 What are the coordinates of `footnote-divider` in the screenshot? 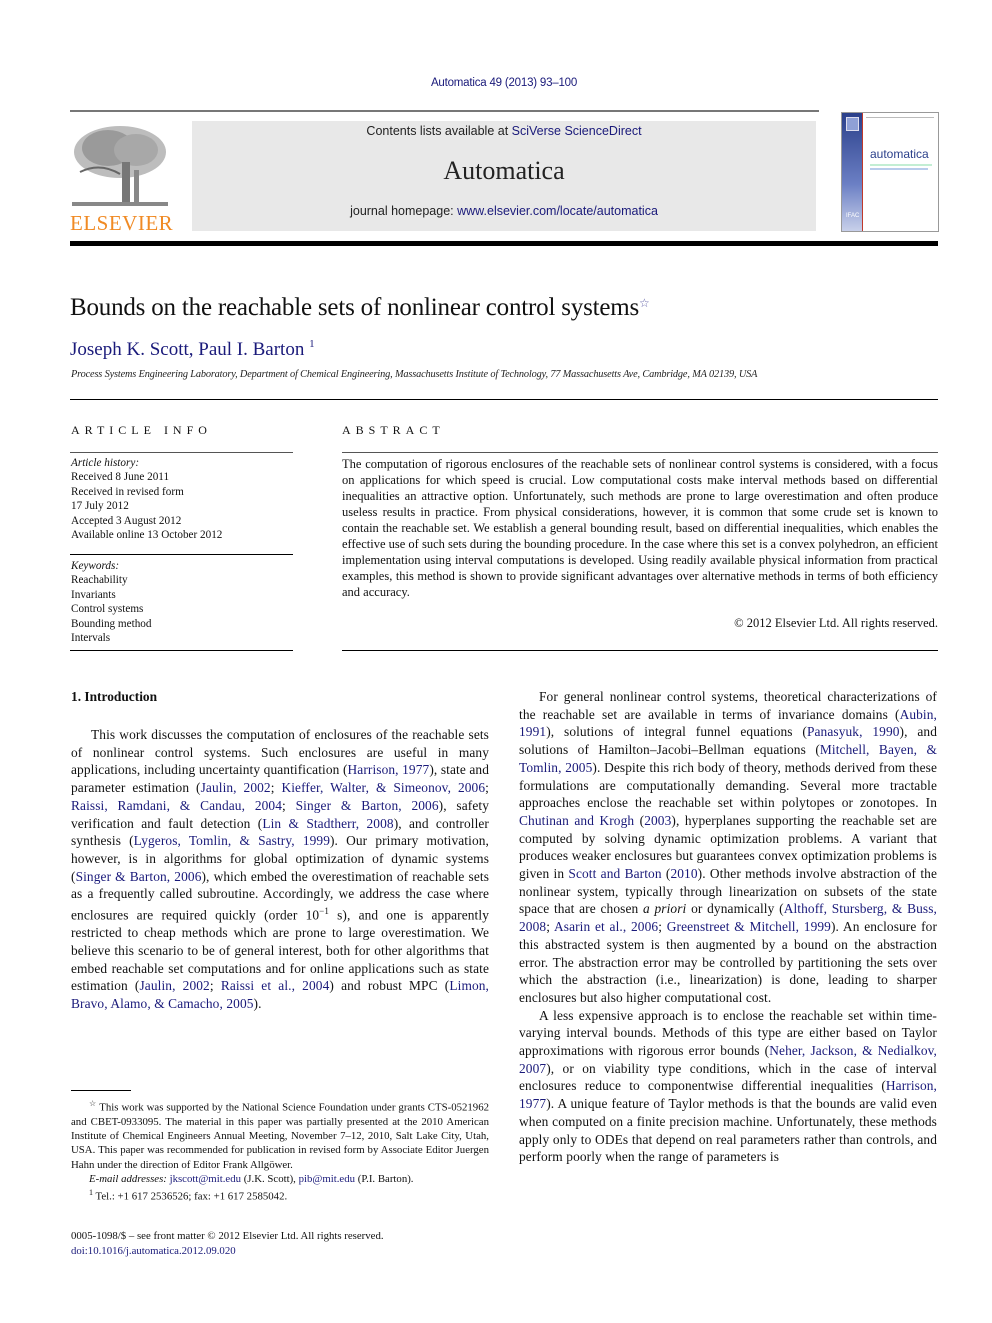 It's located at (101, 1090).